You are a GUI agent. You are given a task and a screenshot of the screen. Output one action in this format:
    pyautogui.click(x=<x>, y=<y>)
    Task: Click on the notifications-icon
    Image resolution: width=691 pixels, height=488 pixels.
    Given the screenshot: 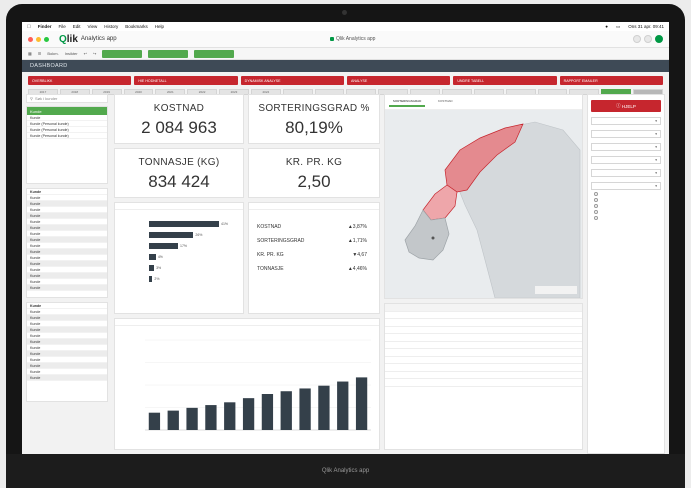 What is the action you would take?
    pyautogui.click(x=637, y=39)
    